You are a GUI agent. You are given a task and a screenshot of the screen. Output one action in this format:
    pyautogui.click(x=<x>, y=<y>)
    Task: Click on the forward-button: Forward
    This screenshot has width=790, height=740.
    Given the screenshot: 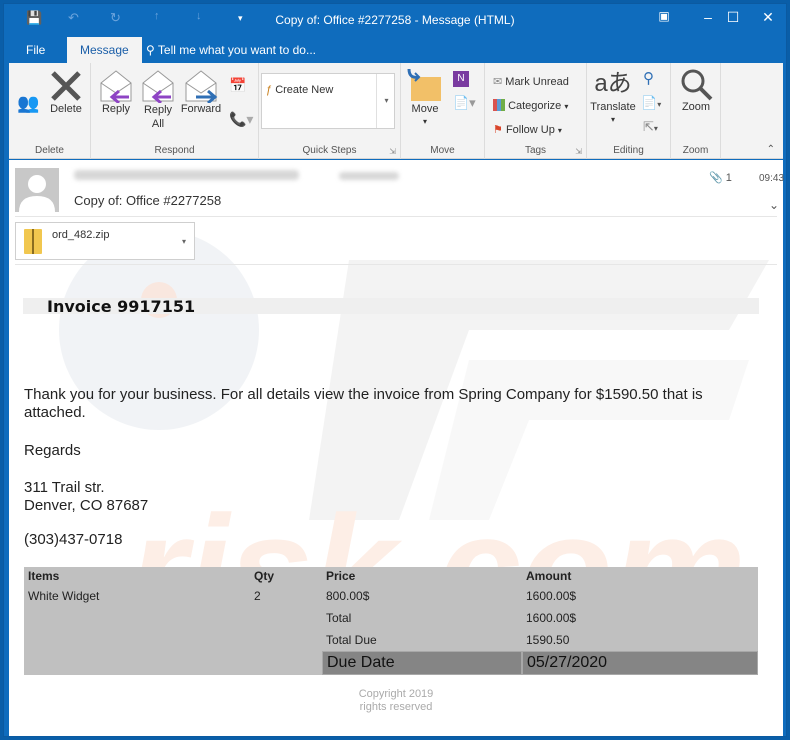 What is the action you would take?
    pyautogui.click(x=201, y=92)
    